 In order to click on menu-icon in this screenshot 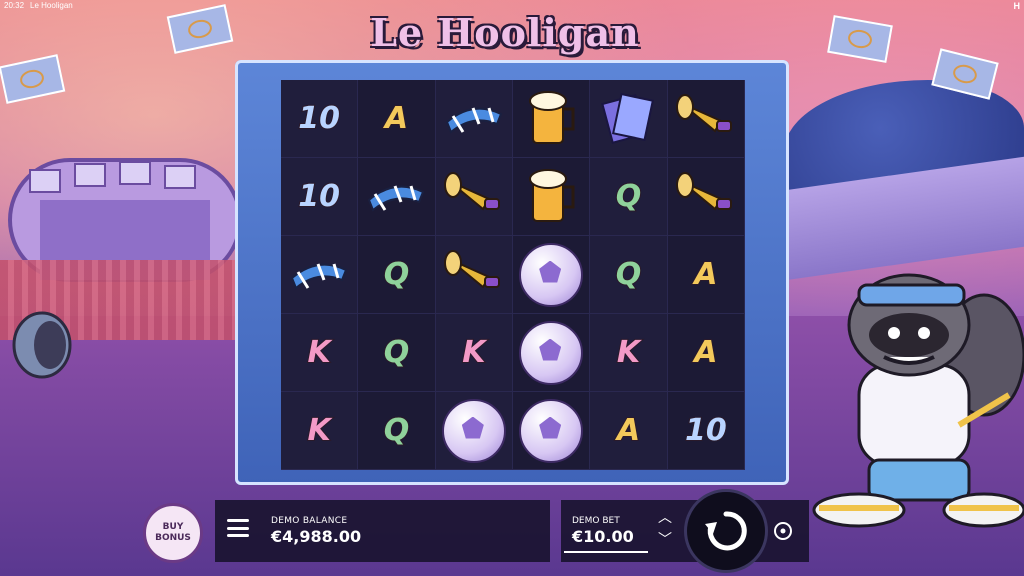, I will do `click(238, 528)`.